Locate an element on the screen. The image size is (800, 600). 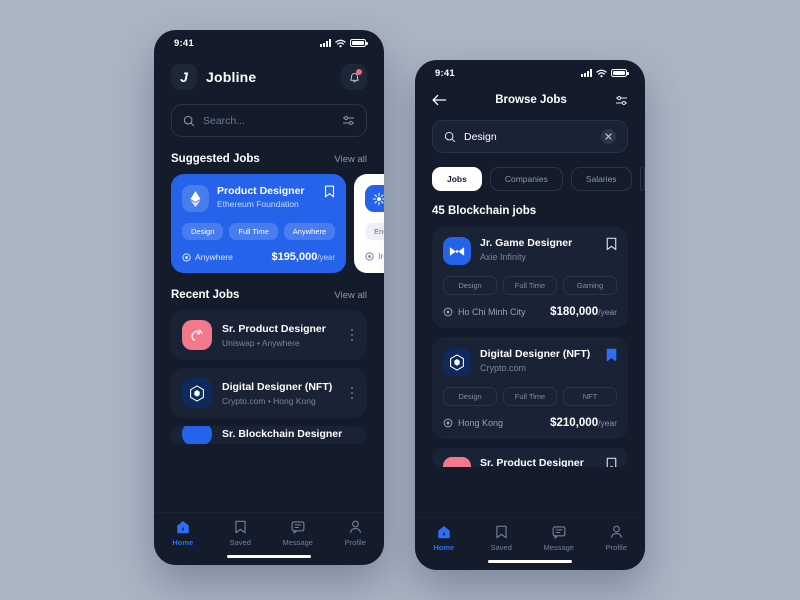
chip-jobs: Jobs is located at coordinates (457, 179).